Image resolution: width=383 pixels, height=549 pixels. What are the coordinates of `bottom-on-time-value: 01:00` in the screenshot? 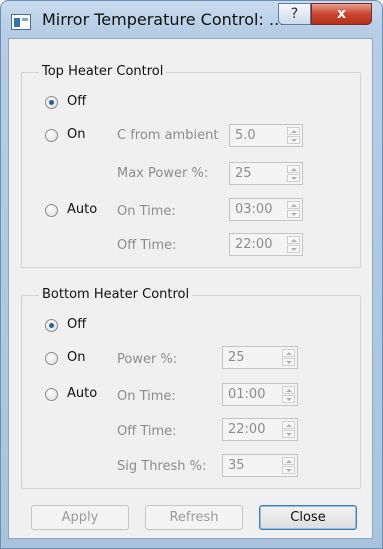 It's located at (247, 394).